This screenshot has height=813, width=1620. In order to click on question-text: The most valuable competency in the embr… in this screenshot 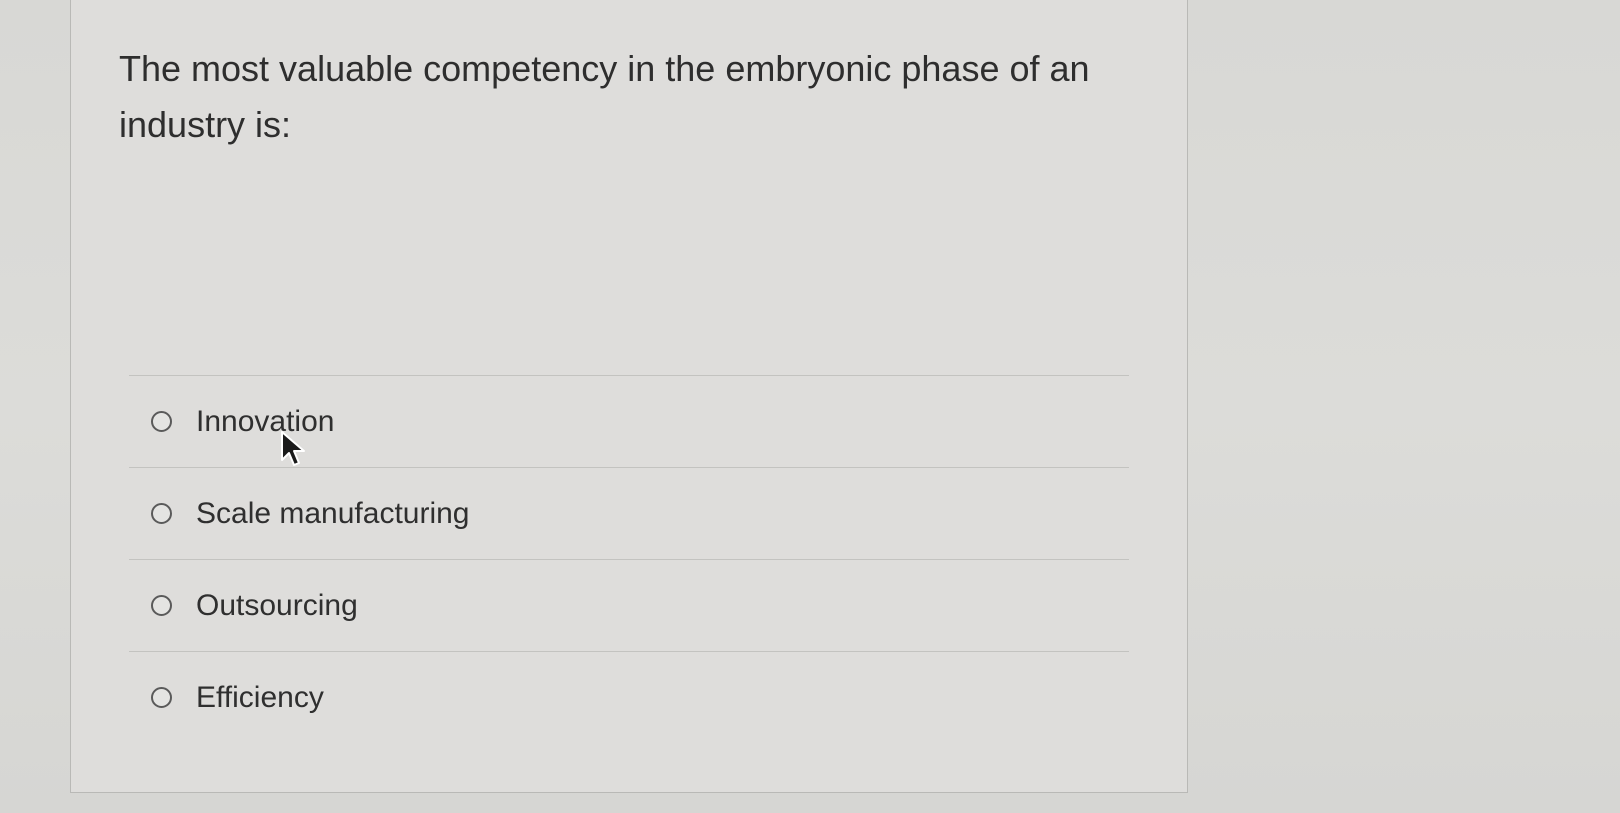, I will do `click(604, 96)`.